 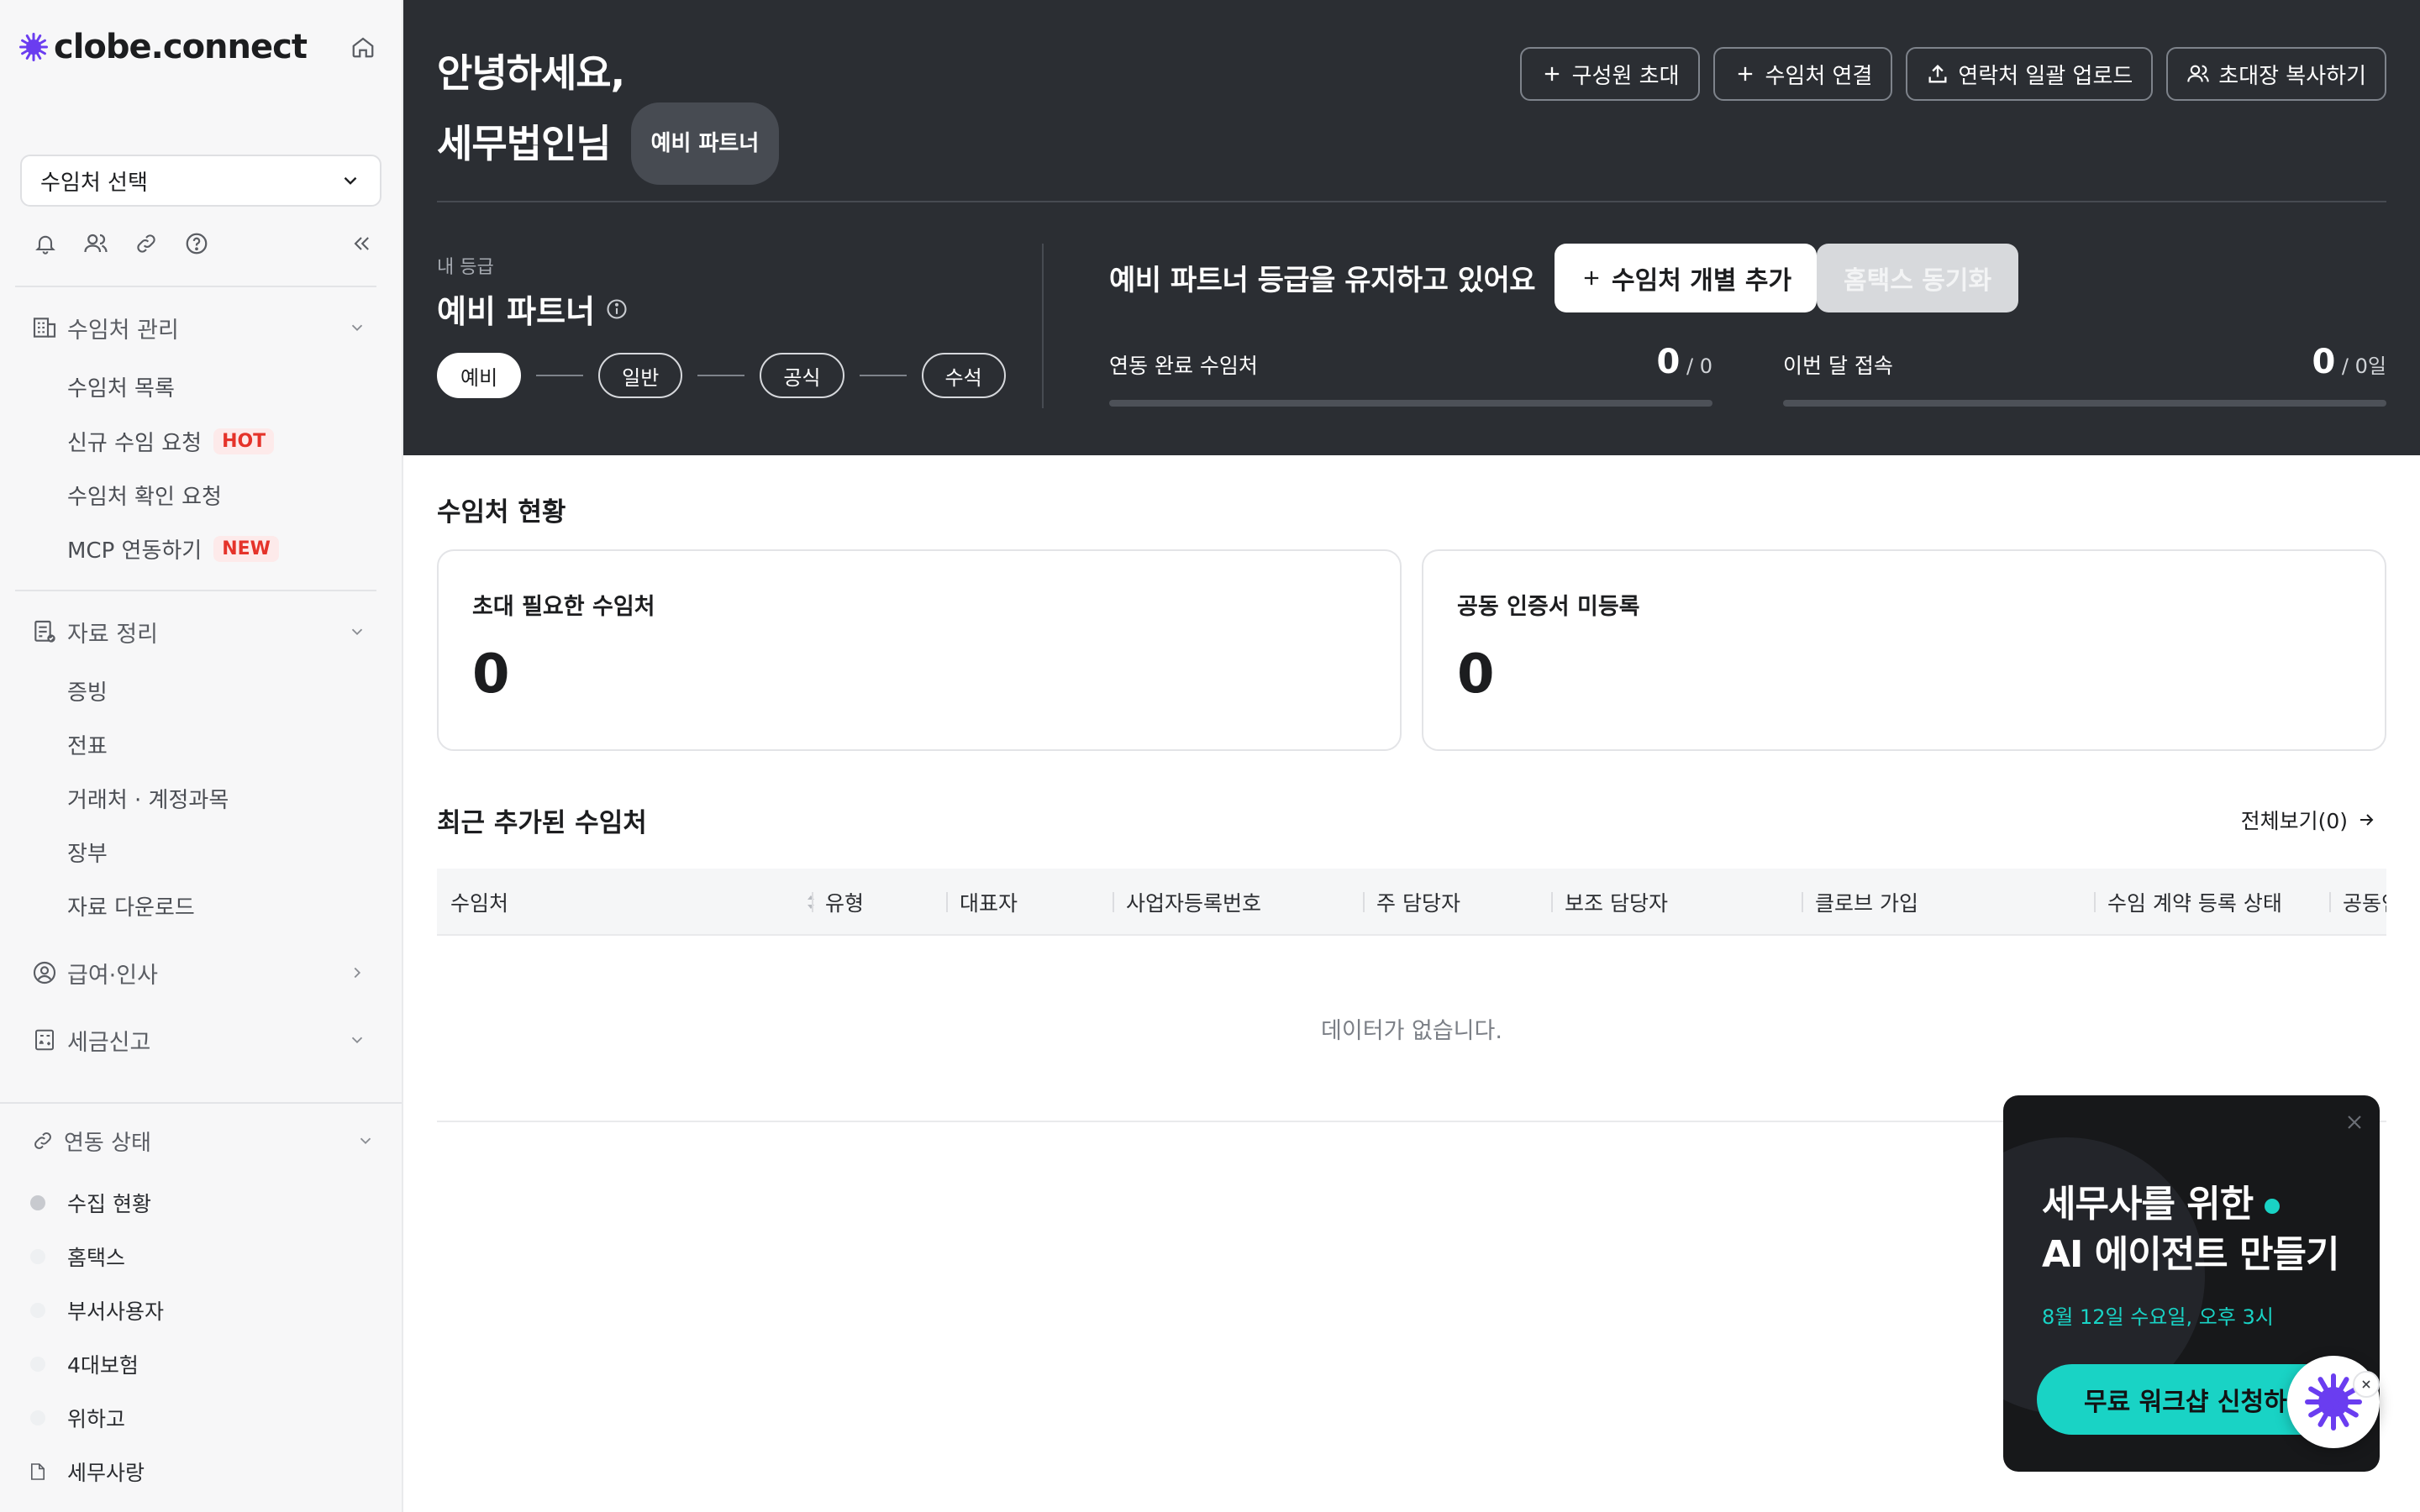 I want to click on home-icon, so click(x=363, y=47).